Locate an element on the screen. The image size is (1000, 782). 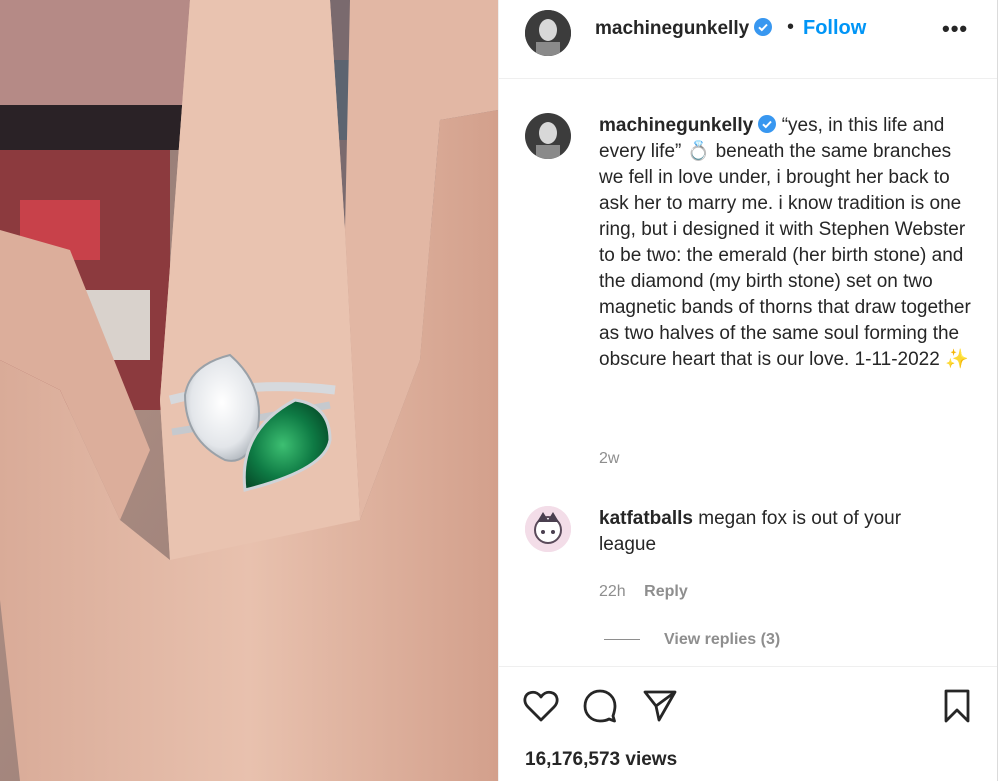
follow-button: Follow is located at coordinates (834, 28).